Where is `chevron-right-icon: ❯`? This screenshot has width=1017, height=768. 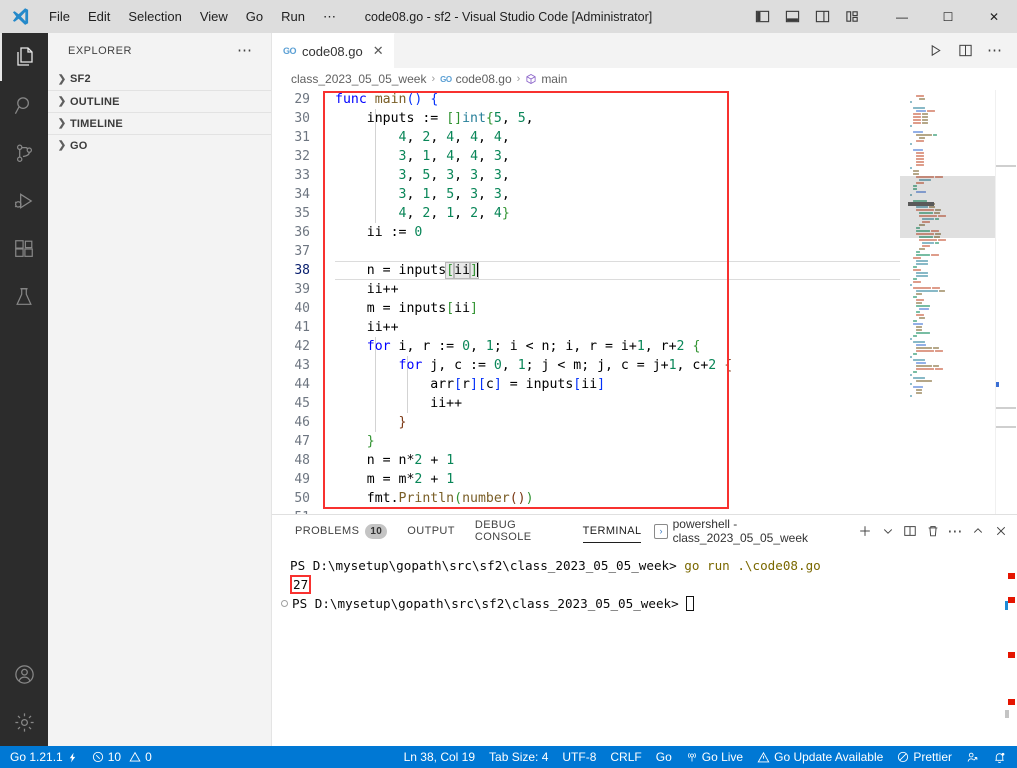 chevron-right-icon: ❯ is located at coordinates (62, 79).